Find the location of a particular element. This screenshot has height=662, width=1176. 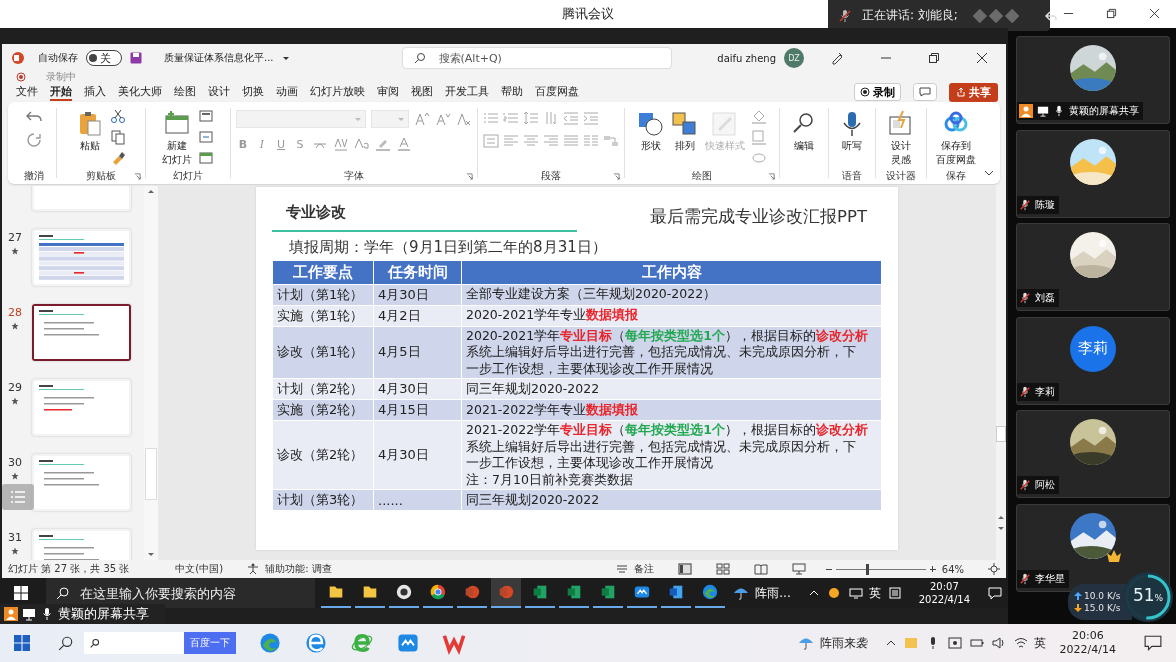

ribbon-tab: 百度网盘 is located at coordinates (557, 92).